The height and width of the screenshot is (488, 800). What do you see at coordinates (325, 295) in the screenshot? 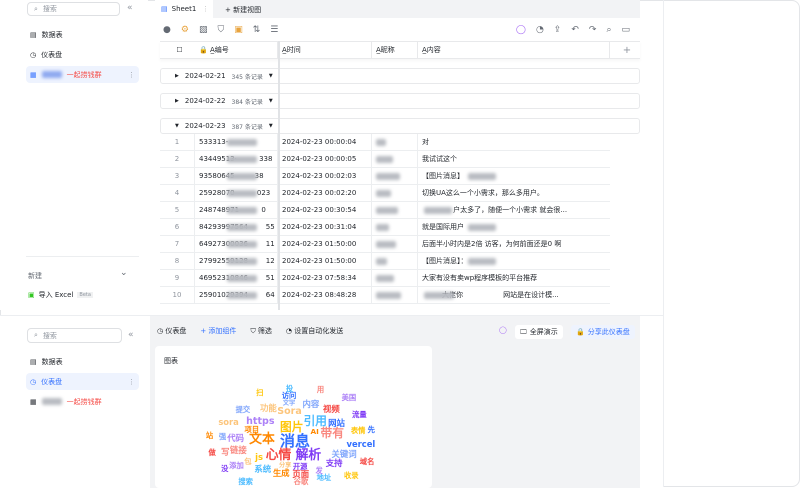
I see `cell-time: 2024-02-23 08:48:28` at bounding box center [325, 295].